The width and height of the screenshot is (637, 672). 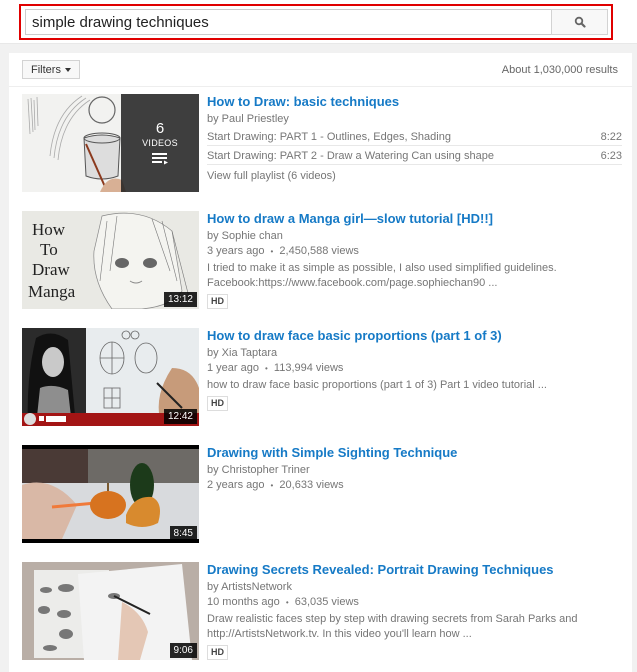 What do you see at coordinates (414, 485) in the screenshot?
I see `result-stats: 2 years ago • 20,633 views` at bounding box center [414, 485].